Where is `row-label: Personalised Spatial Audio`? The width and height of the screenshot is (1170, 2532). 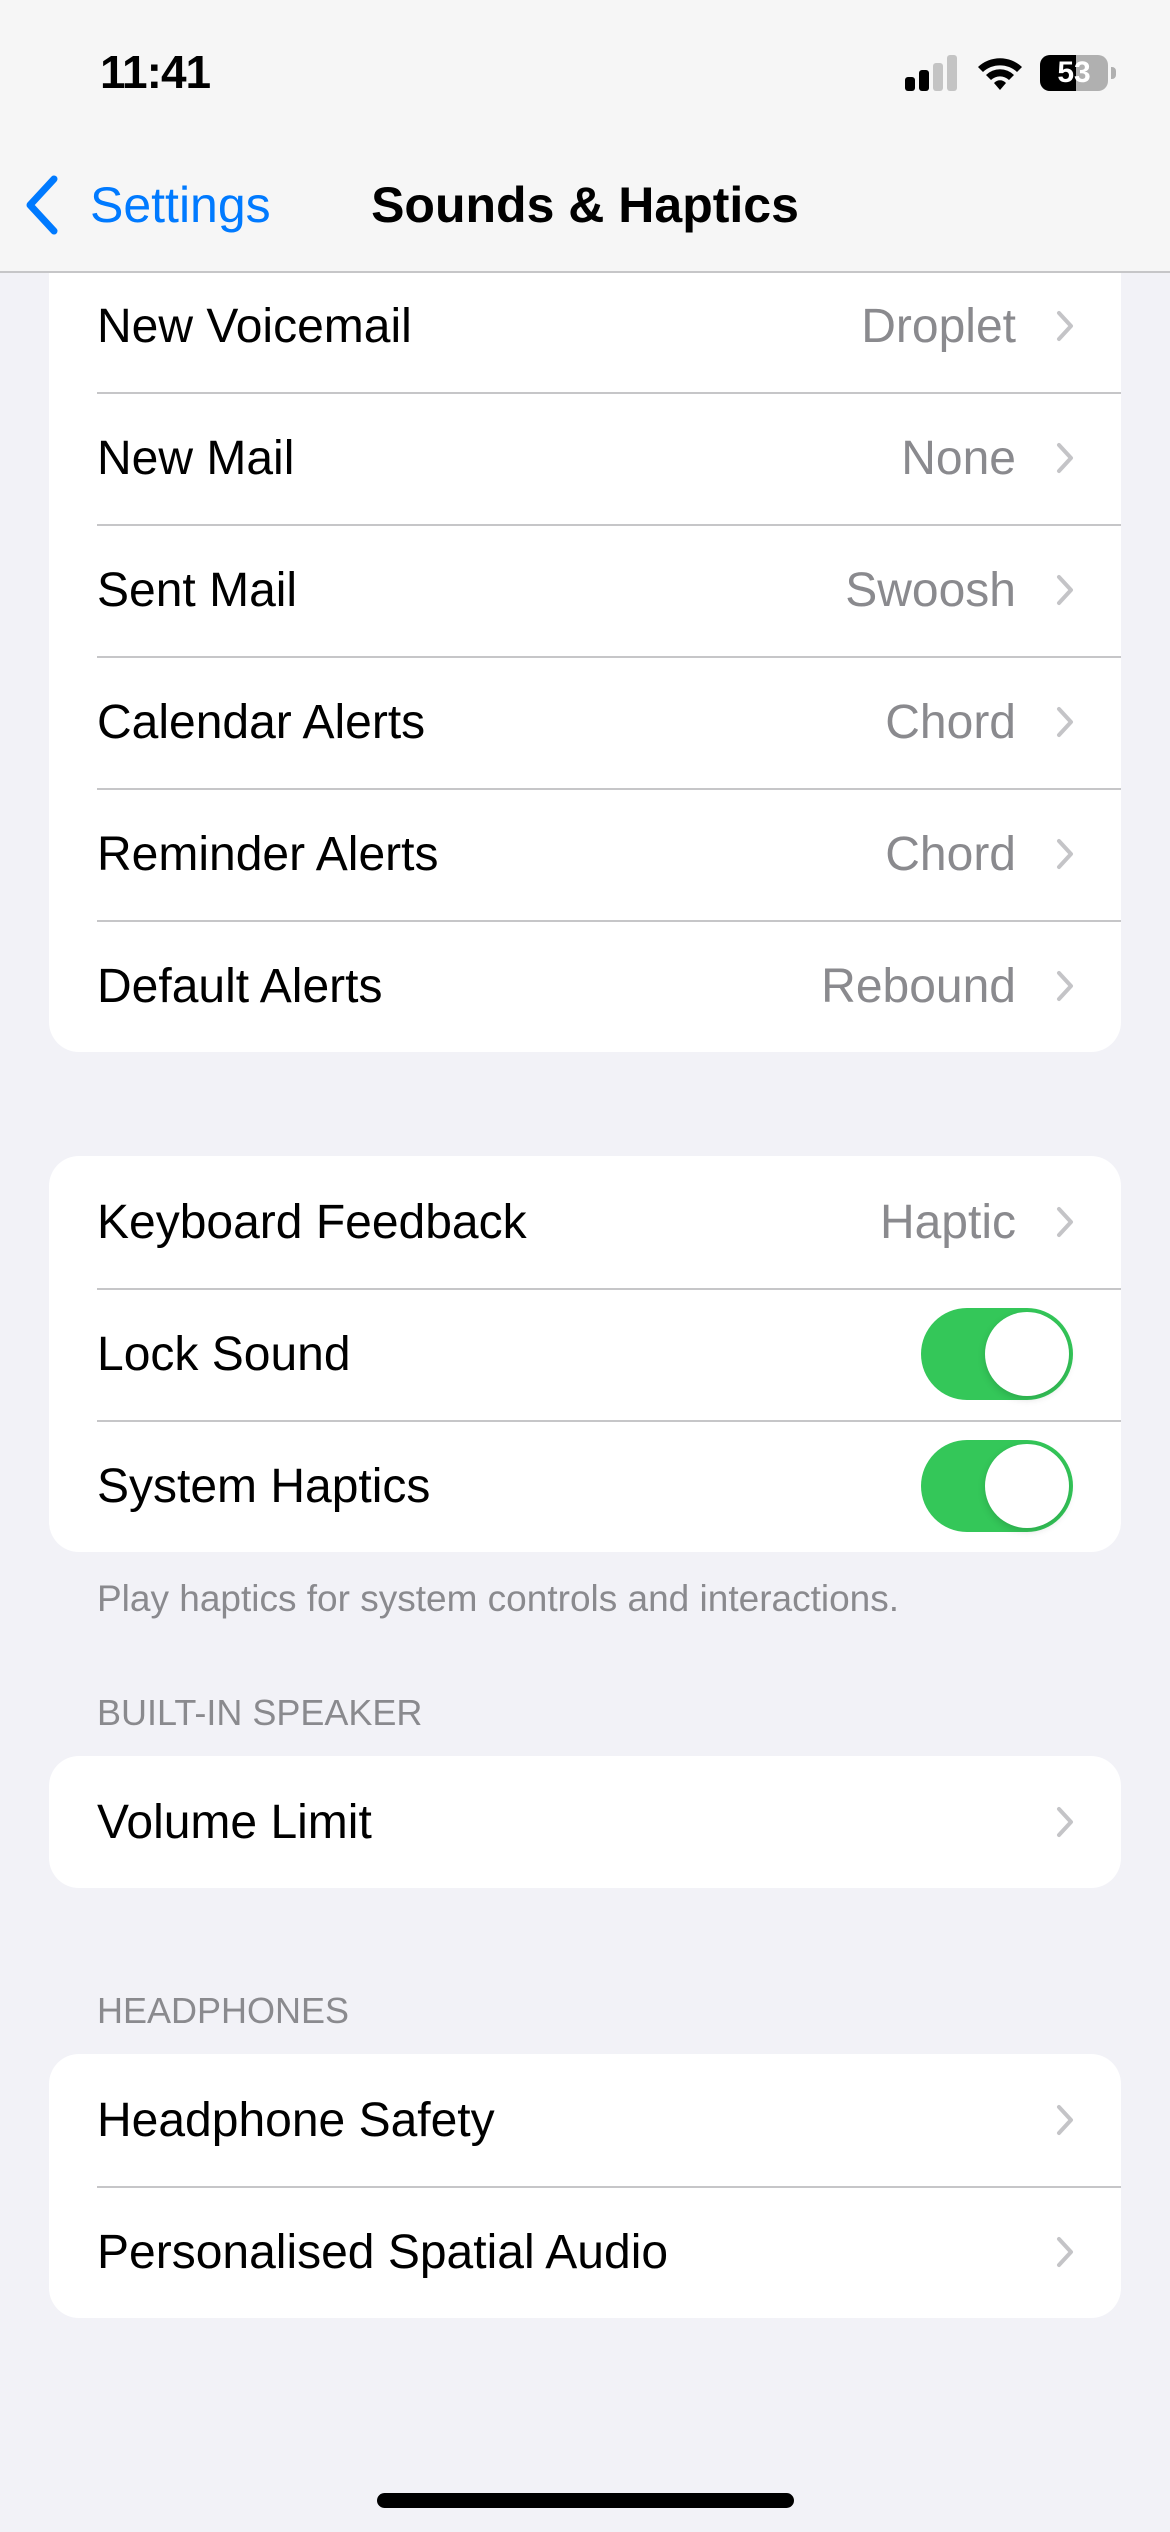
row-label: Personalised Spatial Audio is located at coordinates (383, 2252).